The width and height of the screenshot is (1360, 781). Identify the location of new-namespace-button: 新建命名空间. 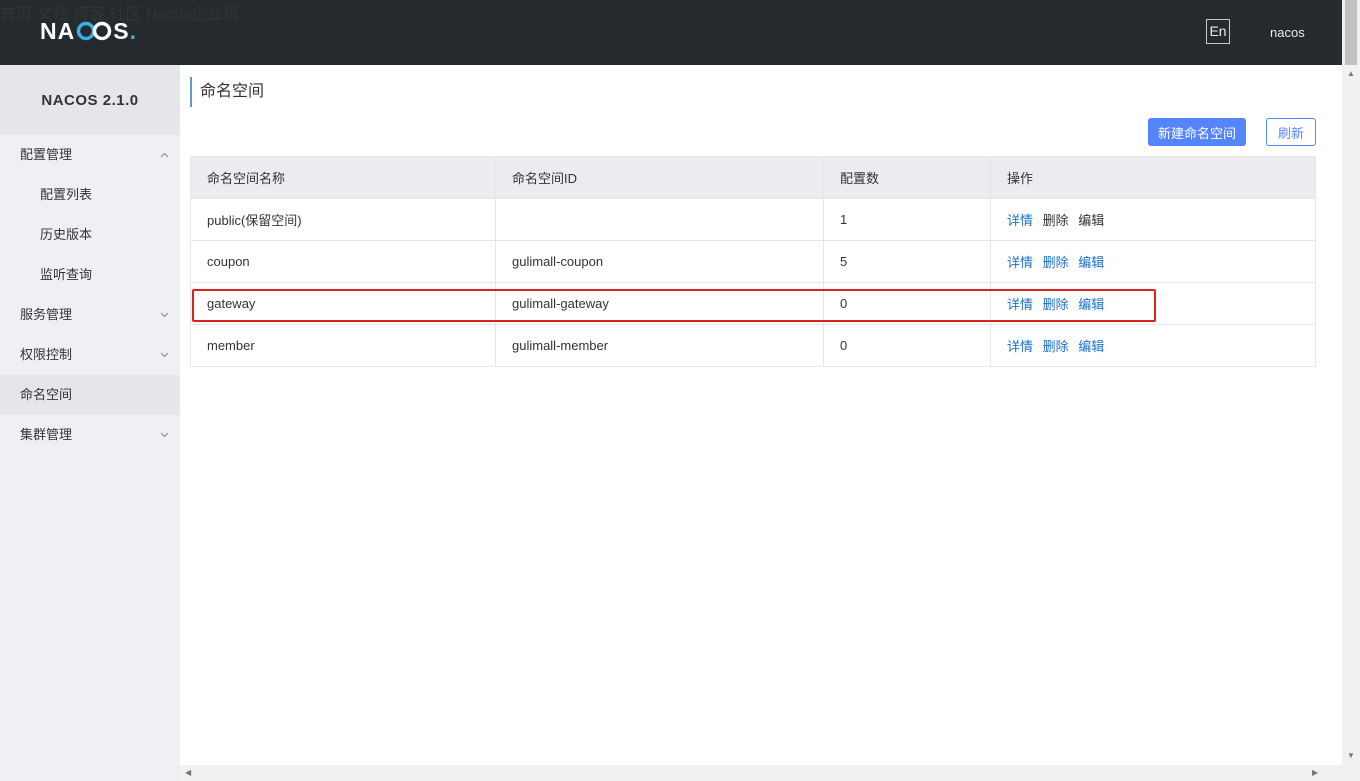
(1197, 132).